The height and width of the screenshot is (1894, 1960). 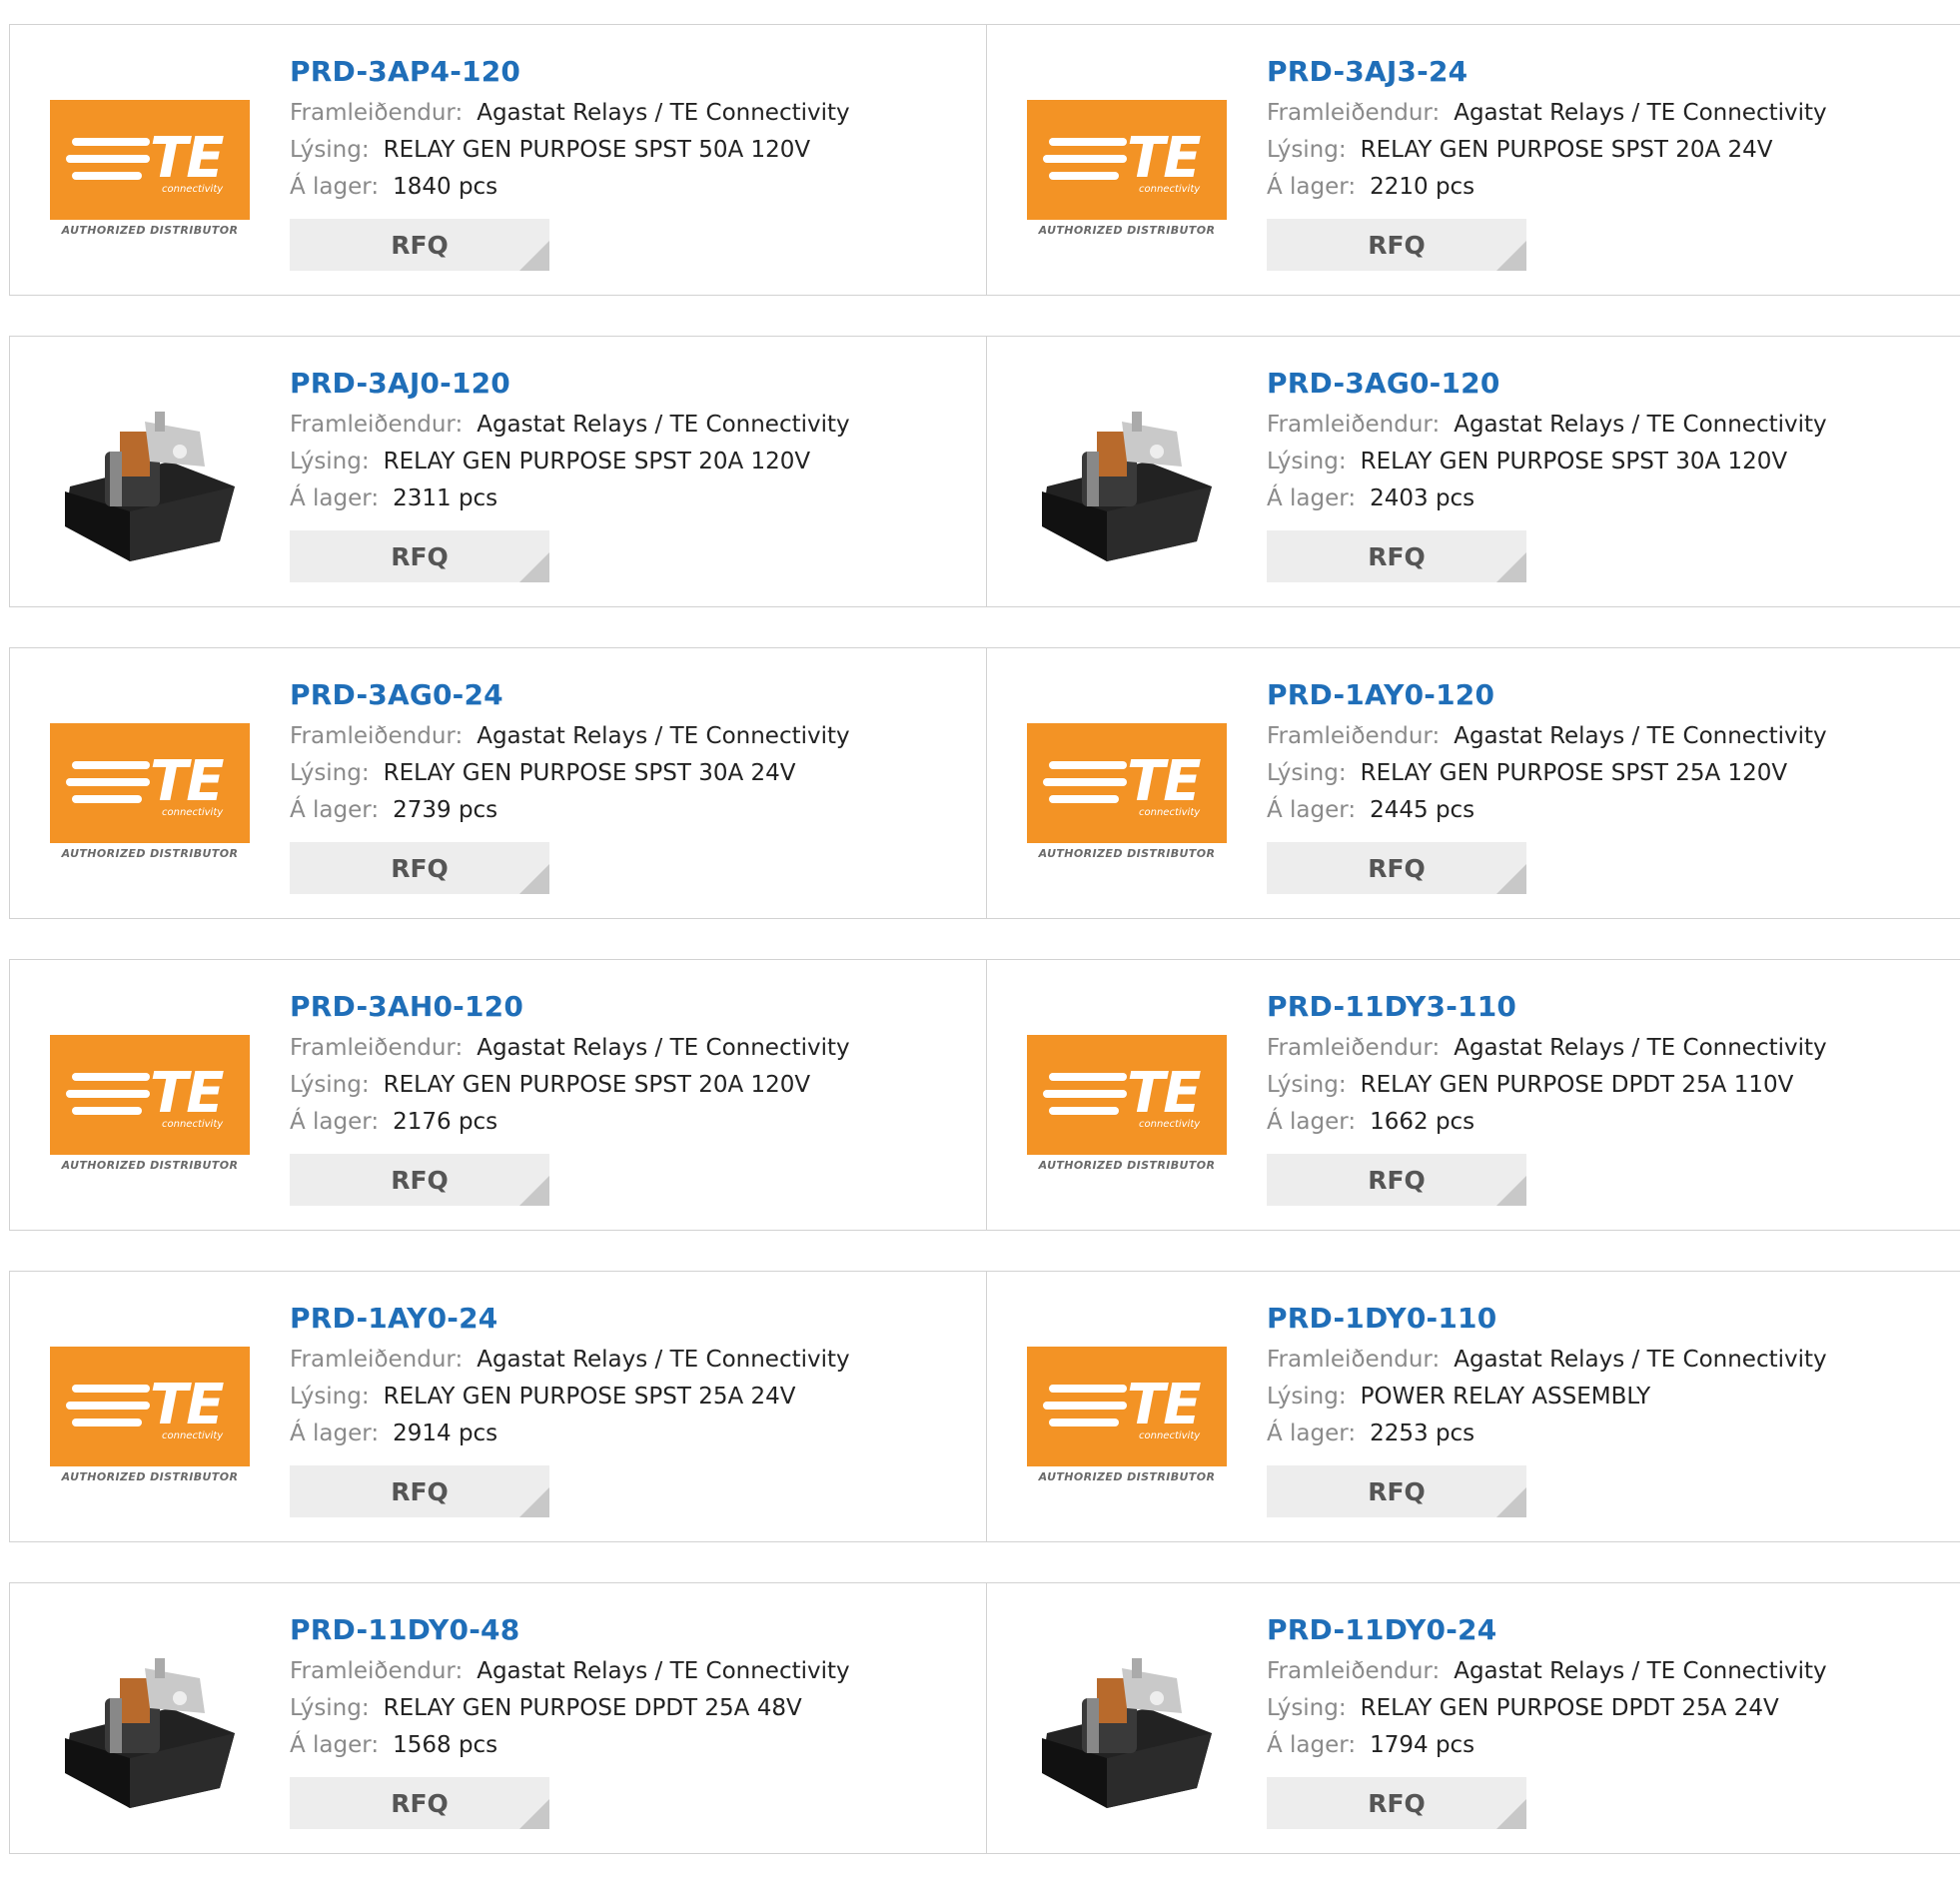 I want to click on part-number-link: PRD-11DY0-24, so click(x=1547, y=1633).